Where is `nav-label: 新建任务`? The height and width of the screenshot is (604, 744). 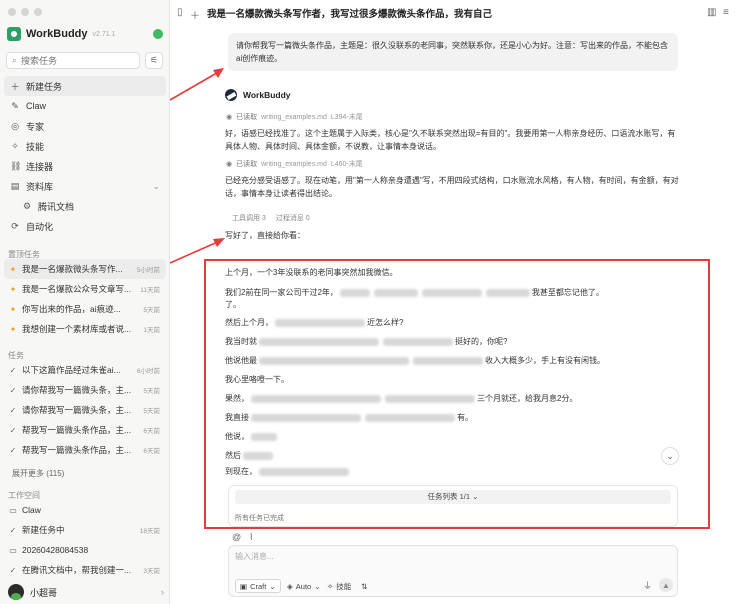 nav-label: 新建任务 is located at coordinates (44, 86).